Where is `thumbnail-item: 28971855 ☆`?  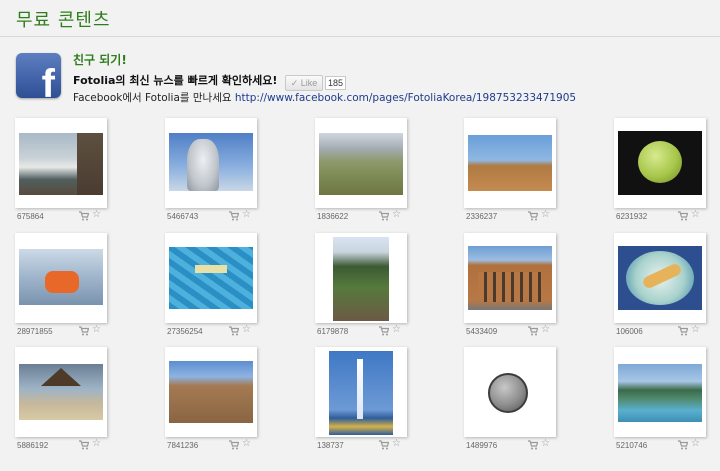
thumbnail-item: 28971855 ☆ is located at coordinates (61, 289).